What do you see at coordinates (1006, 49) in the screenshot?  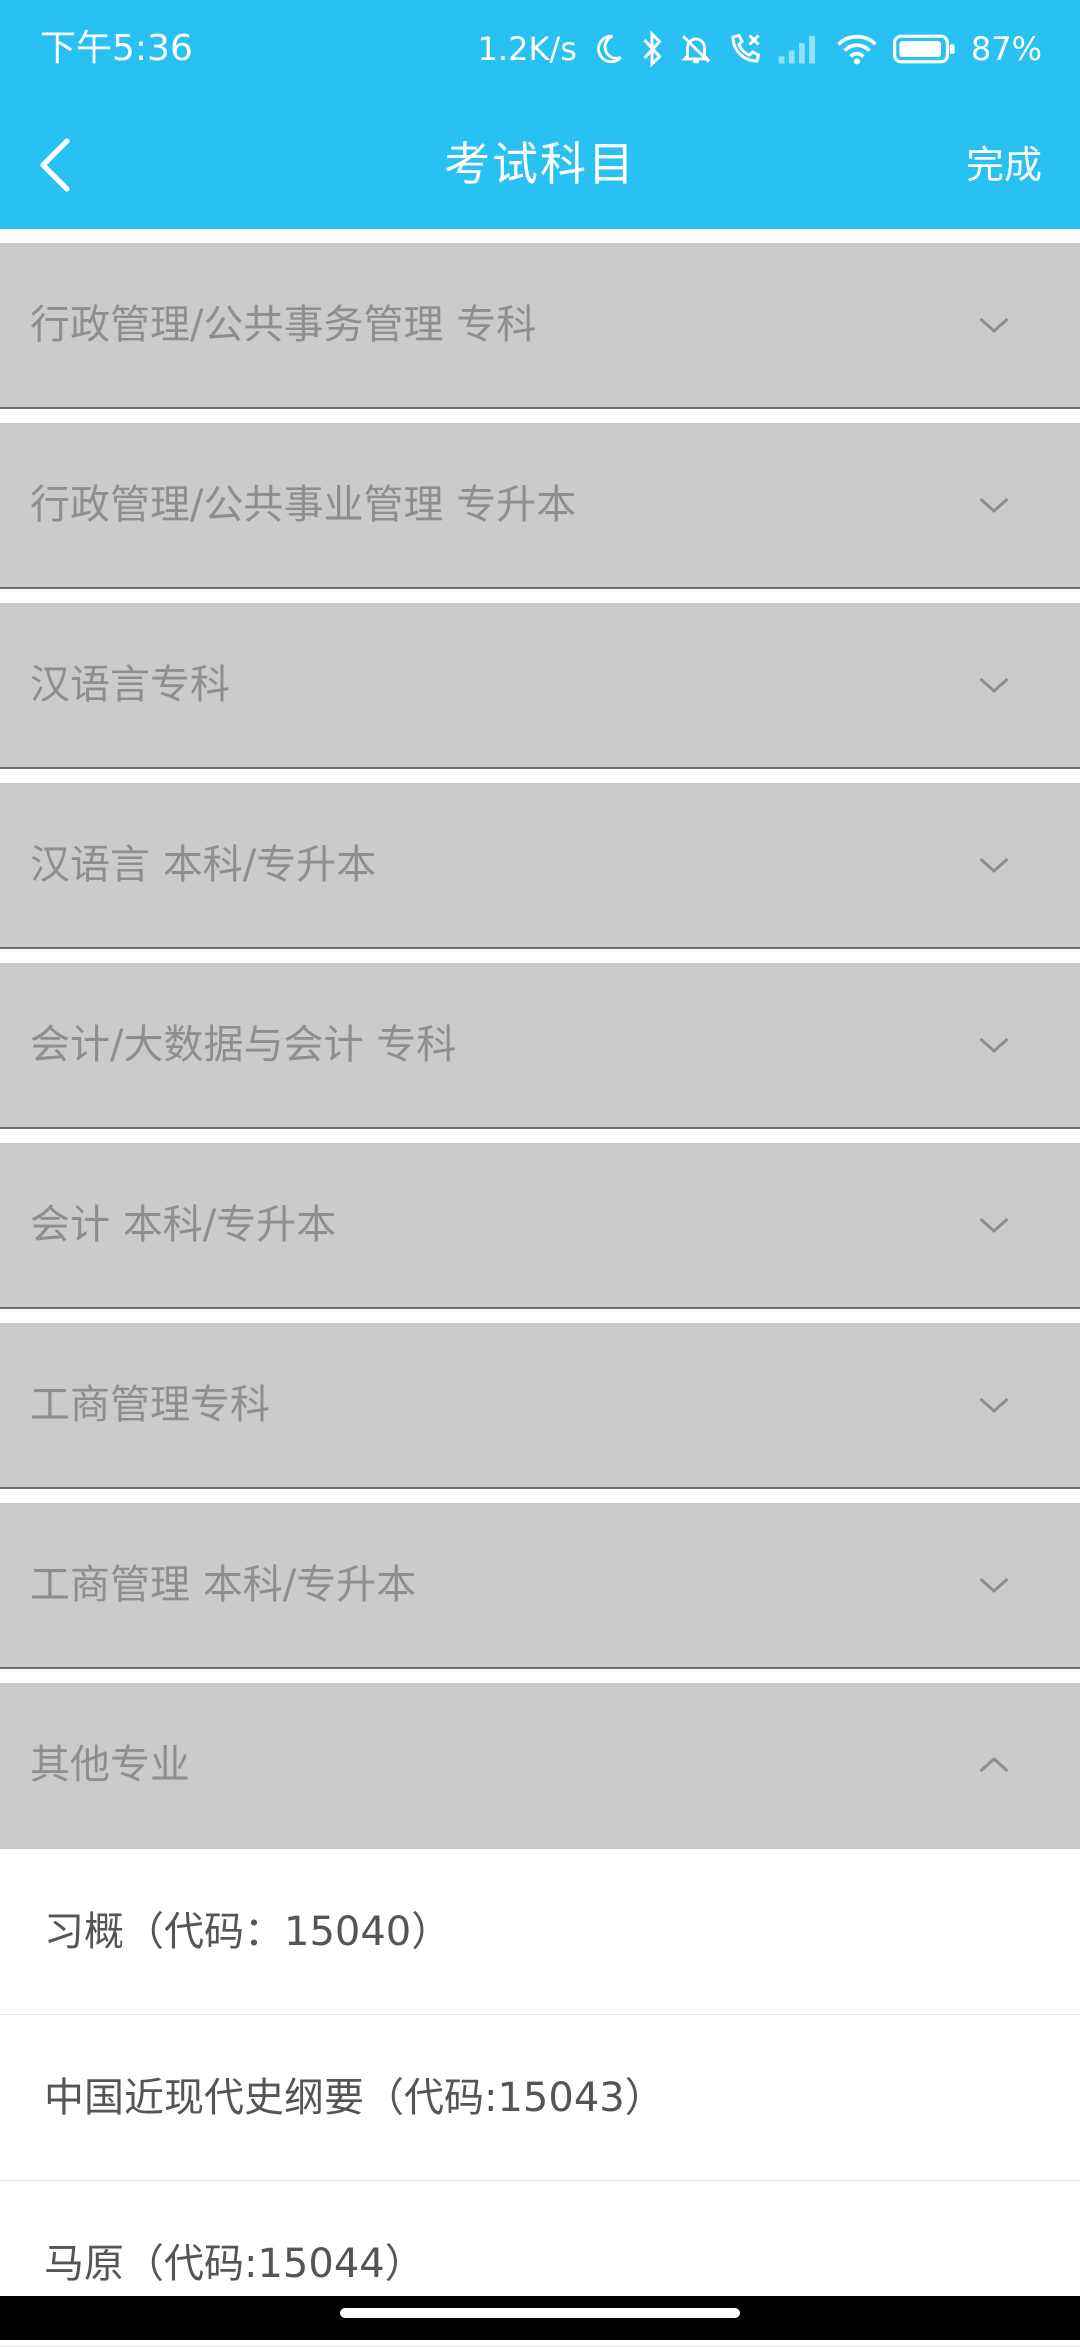 I see `battery-level: 87%` at bounding box center [1006, 49].